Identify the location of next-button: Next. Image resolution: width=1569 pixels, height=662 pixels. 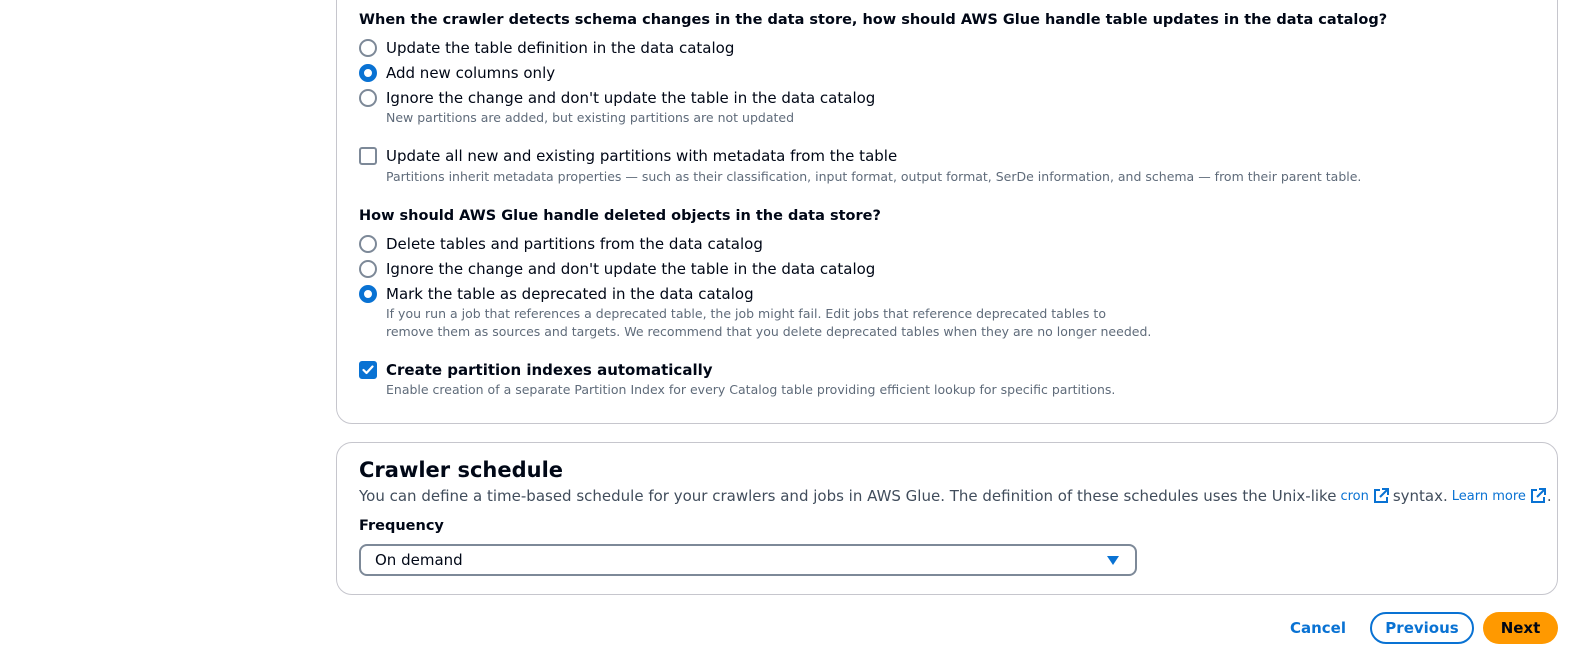
(1520, 628).